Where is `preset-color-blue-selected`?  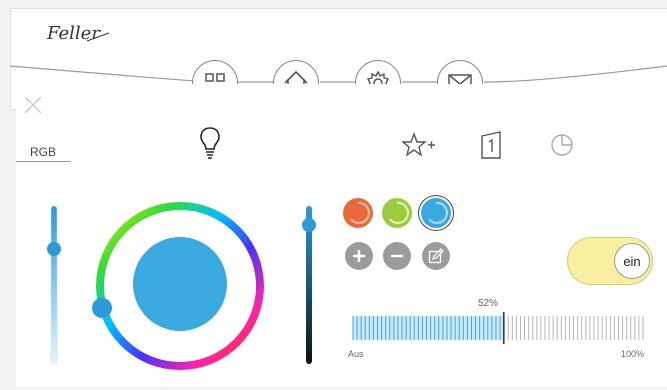
preset-color-blue-selected is located at coordinates (436, 213).